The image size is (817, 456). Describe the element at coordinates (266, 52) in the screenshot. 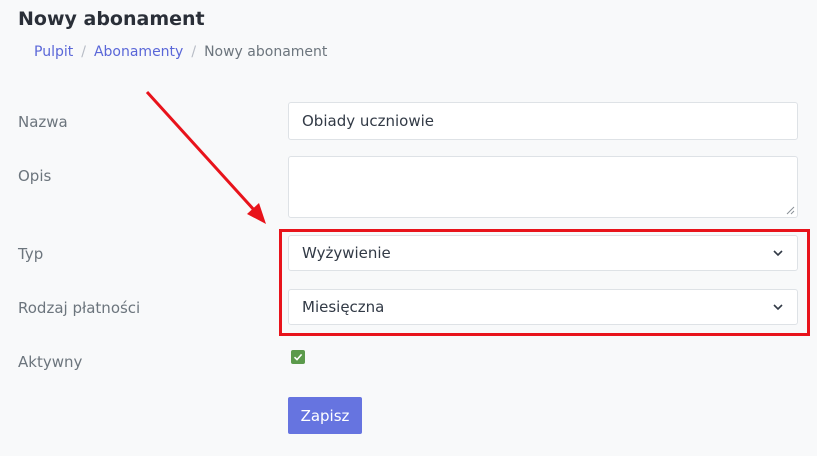

I see `breadcrumb-current: Nowy abonament` at that location.